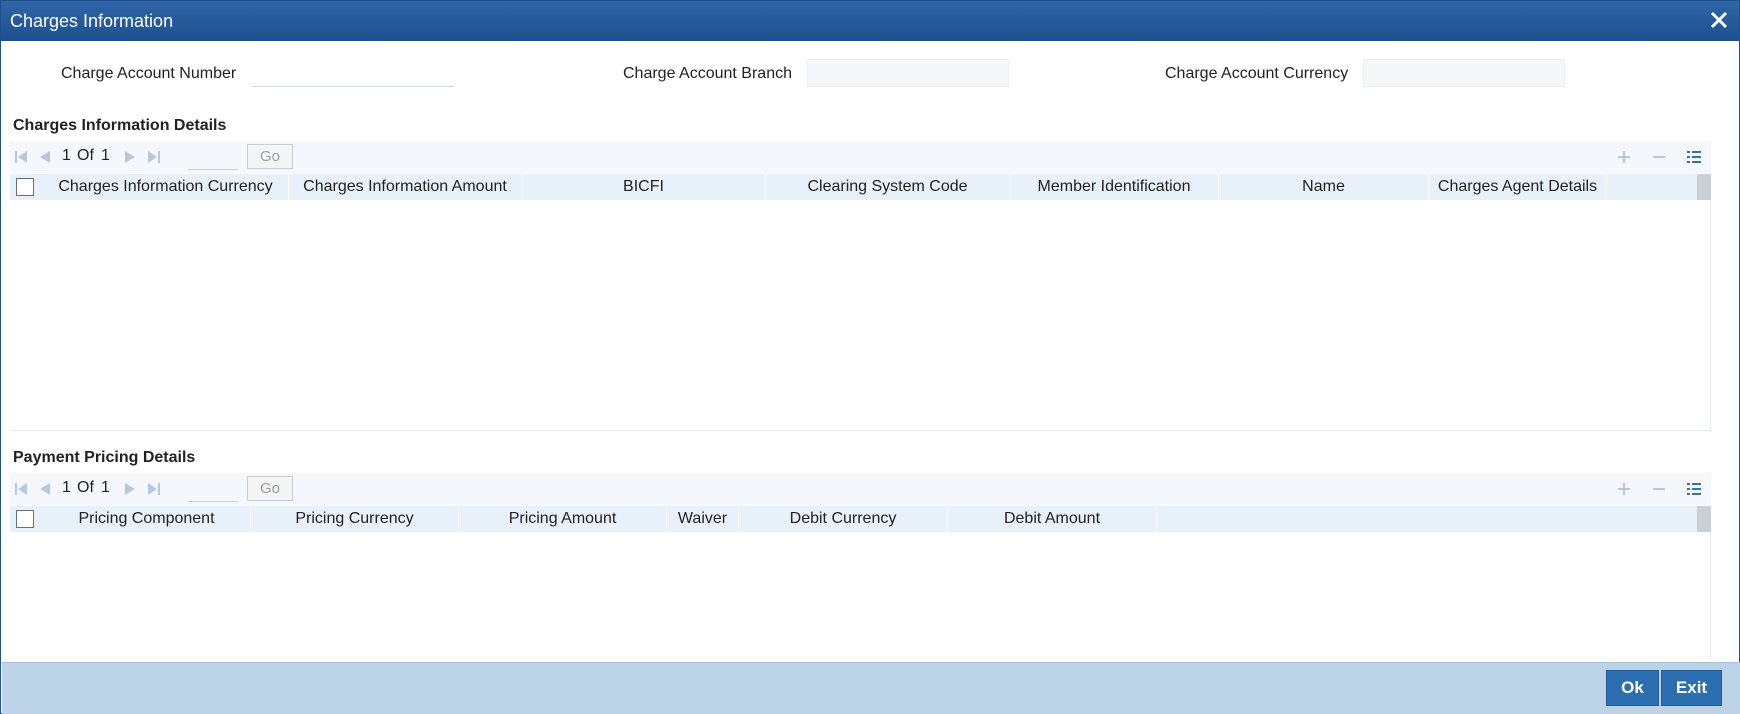 The height and width of the screenshot is (714, 1740). Describe the element at coordinates (120, 125) in the screenshot. I see `charges-details-title: Charges Information Details` at that location.